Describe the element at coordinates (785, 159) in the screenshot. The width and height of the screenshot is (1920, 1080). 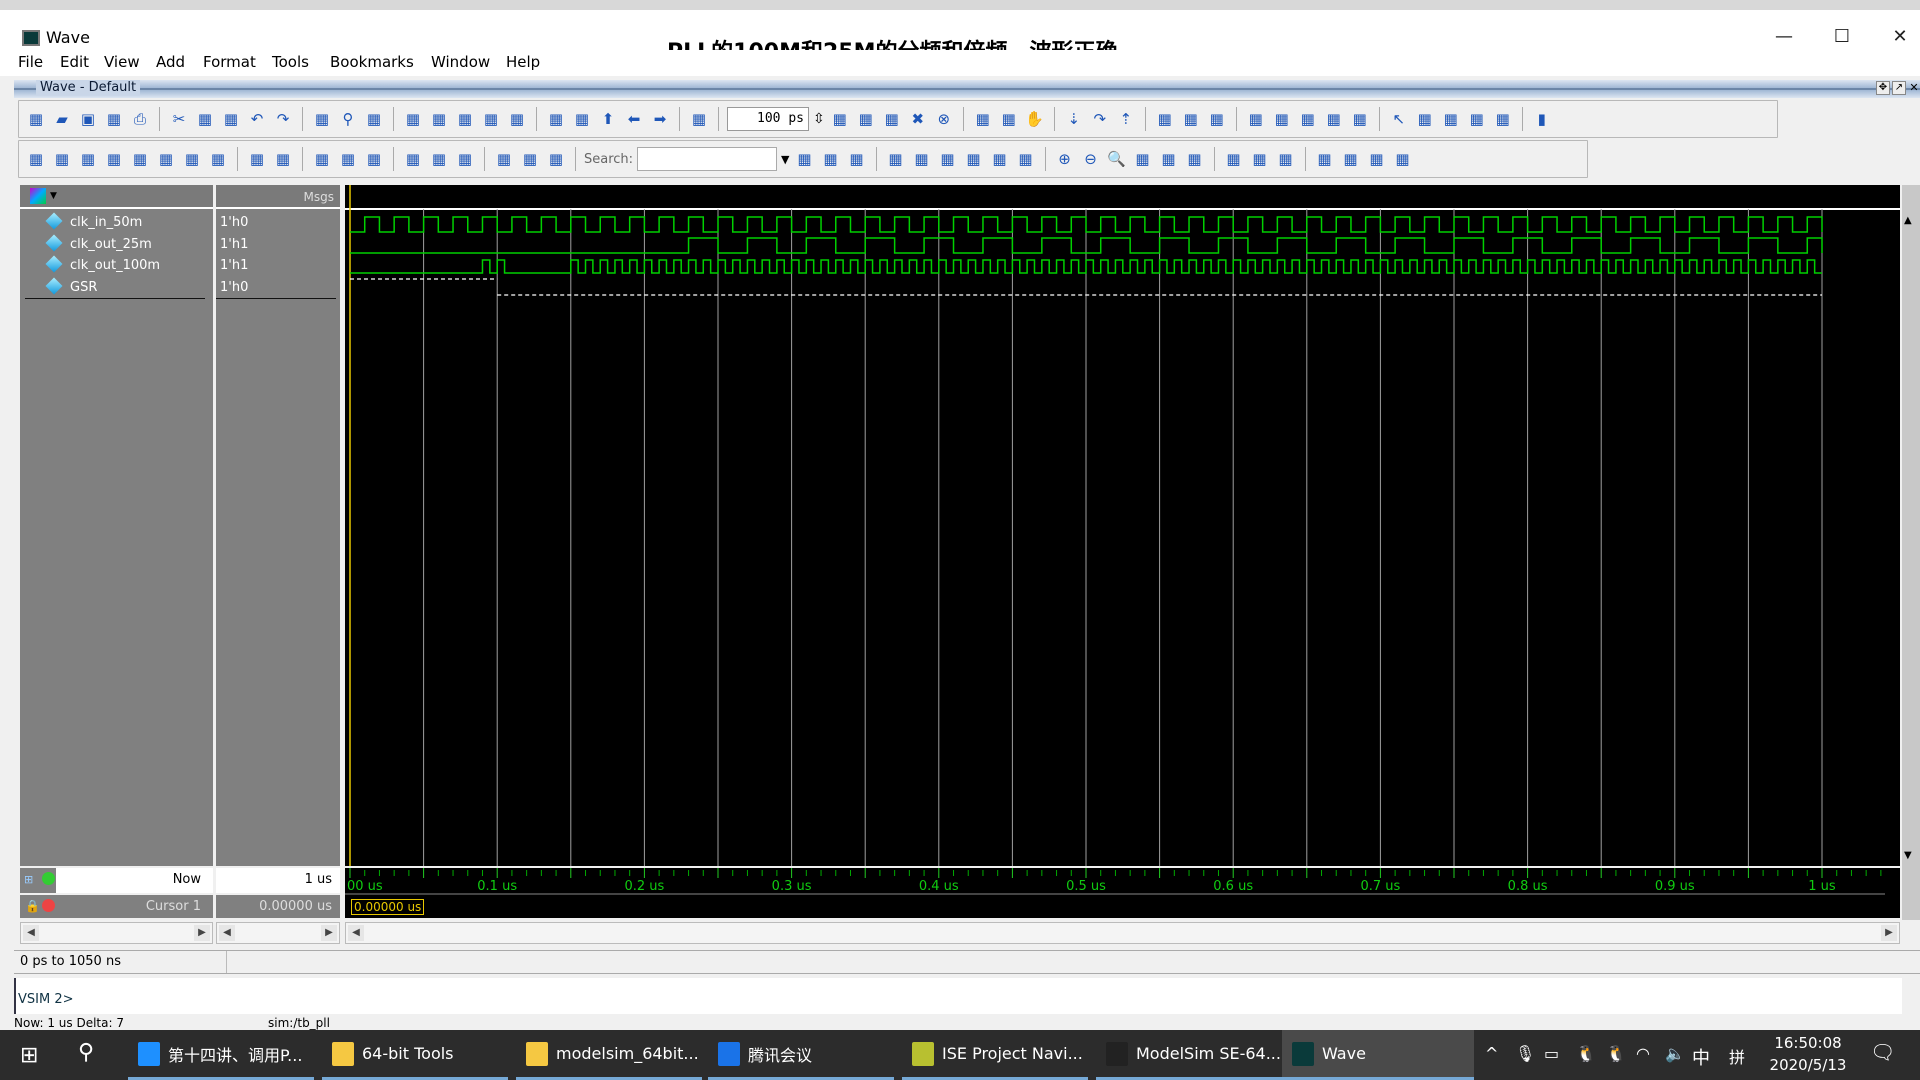
I see `search-dropdown-icon: ▼` at that location.